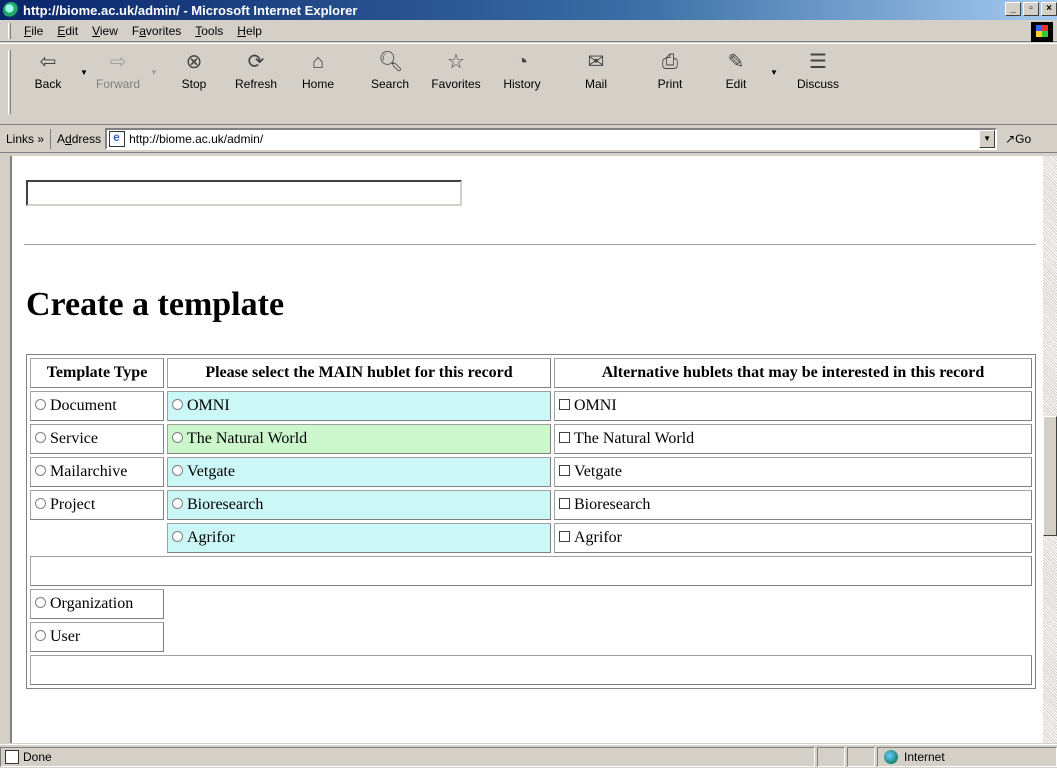 The height and width of the screenshot is (768, 1057). Describe the element at coordinates (84, 72) in the screenshot. I see `back-dropdown-icon: ▼` at that location.